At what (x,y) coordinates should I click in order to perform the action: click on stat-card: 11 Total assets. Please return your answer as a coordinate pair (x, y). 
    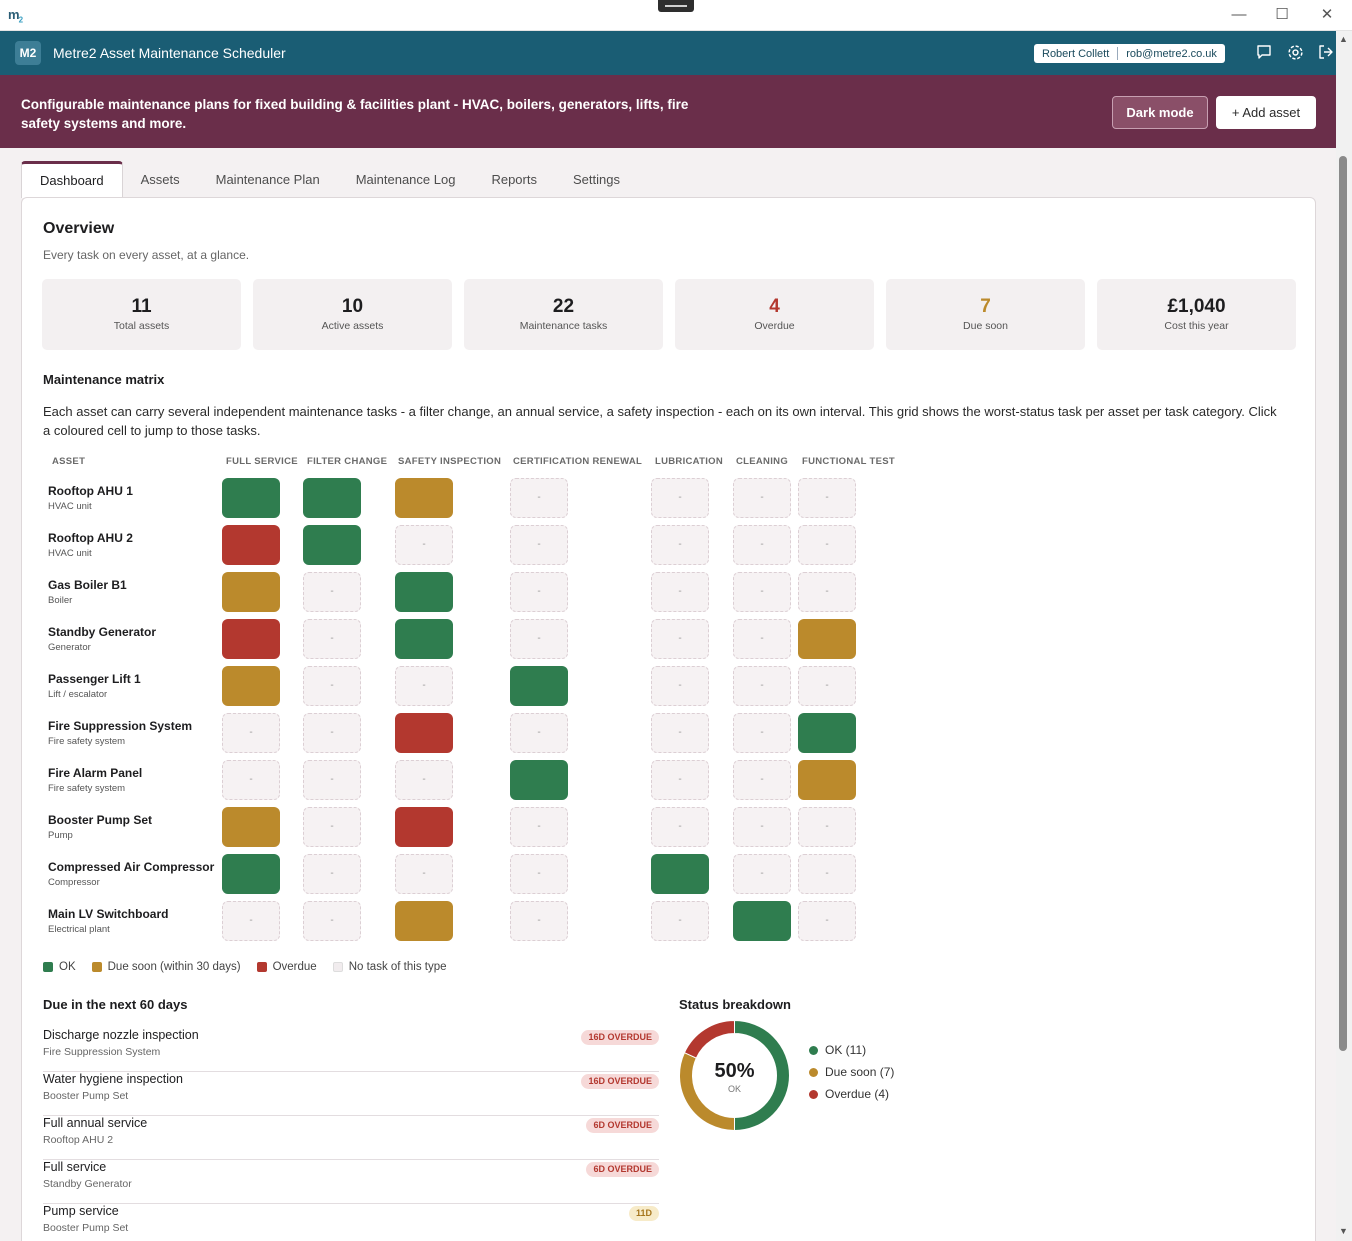
    Looking at the image, I should click on (141, 314).